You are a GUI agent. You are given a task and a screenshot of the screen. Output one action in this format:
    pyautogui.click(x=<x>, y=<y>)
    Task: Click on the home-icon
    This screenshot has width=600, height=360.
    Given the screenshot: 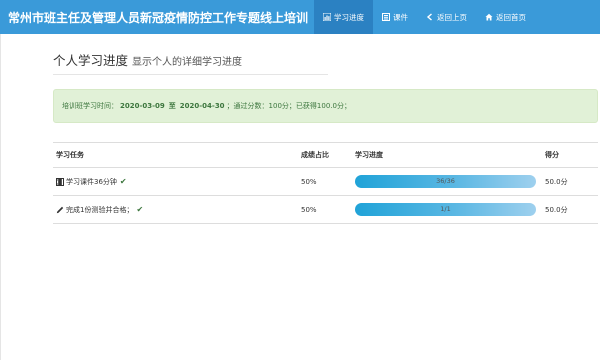 What is the action you would take?
    pyautogui.click(x=489, y=17)
    